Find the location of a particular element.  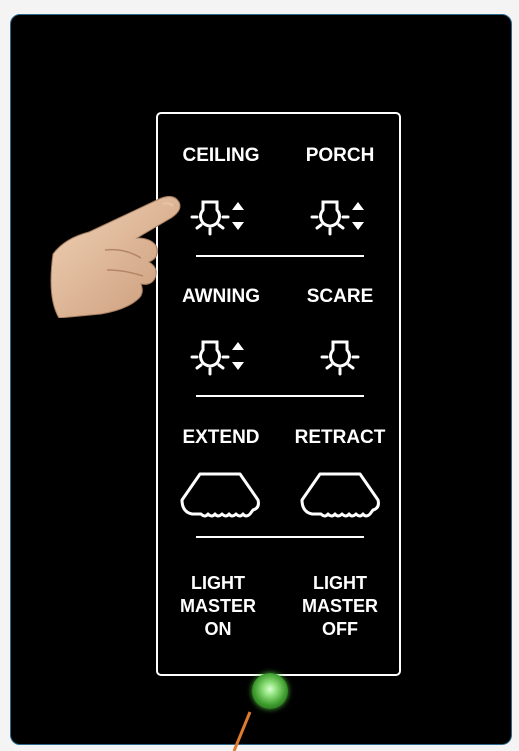

master-on-line: LIGHT is located at coordinates (218, 583).